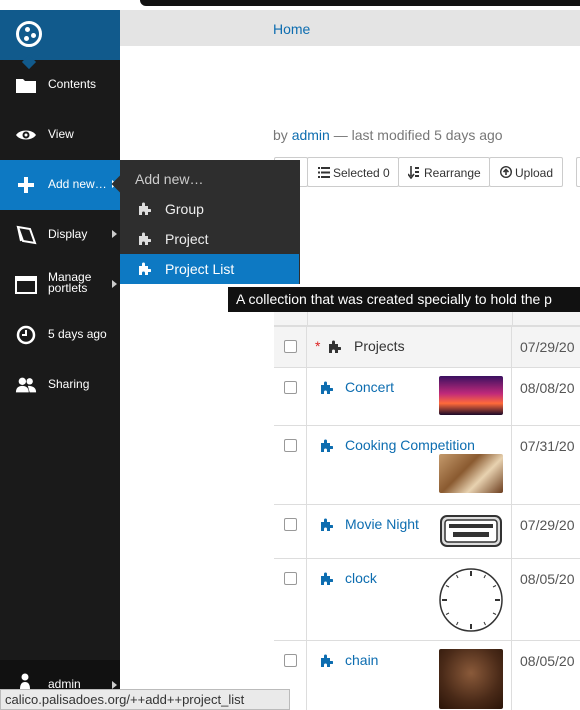 This screenshot has height=710, width=580. I want to click on add-new-submenu: Add new… Group Project Project List, so click(205, 222).